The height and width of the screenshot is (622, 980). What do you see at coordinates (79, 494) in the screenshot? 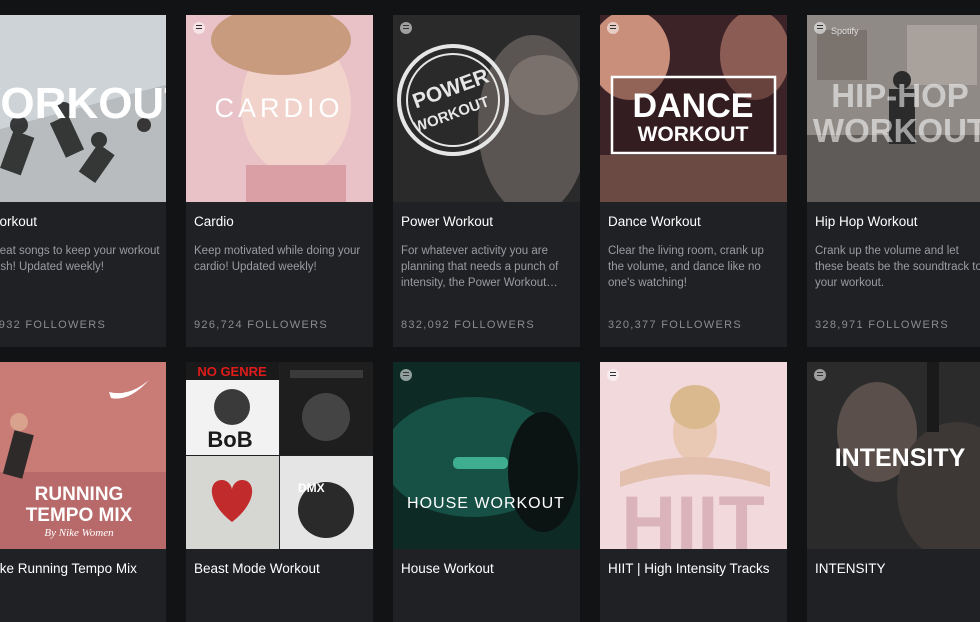
I see `cover-text-1: RUNNING` at bounding box center [79, 494].